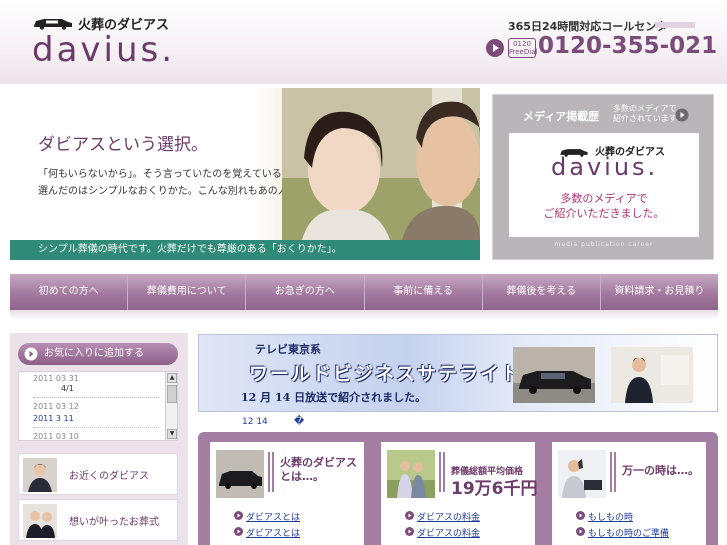  I want to click on staff-photo, so click(40, 475).